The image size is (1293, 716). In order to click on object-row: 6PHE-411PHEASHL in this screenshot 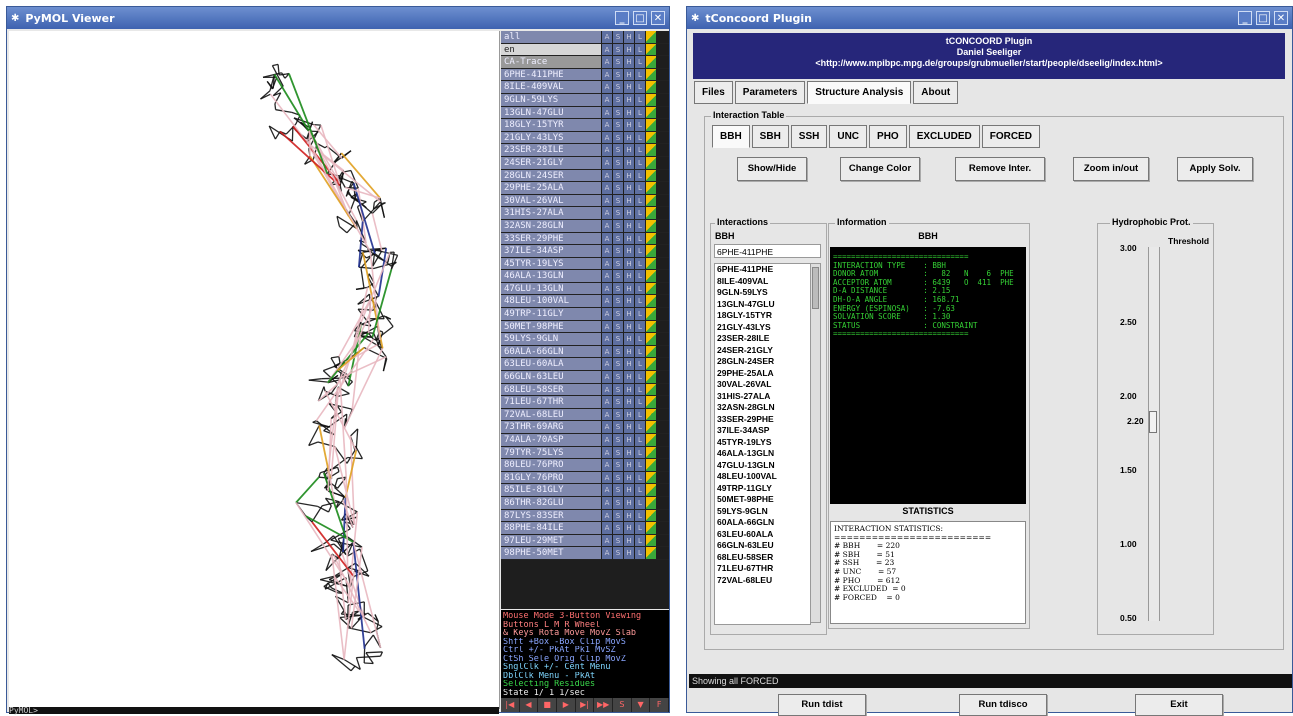, I will do `click(585, 75)`.